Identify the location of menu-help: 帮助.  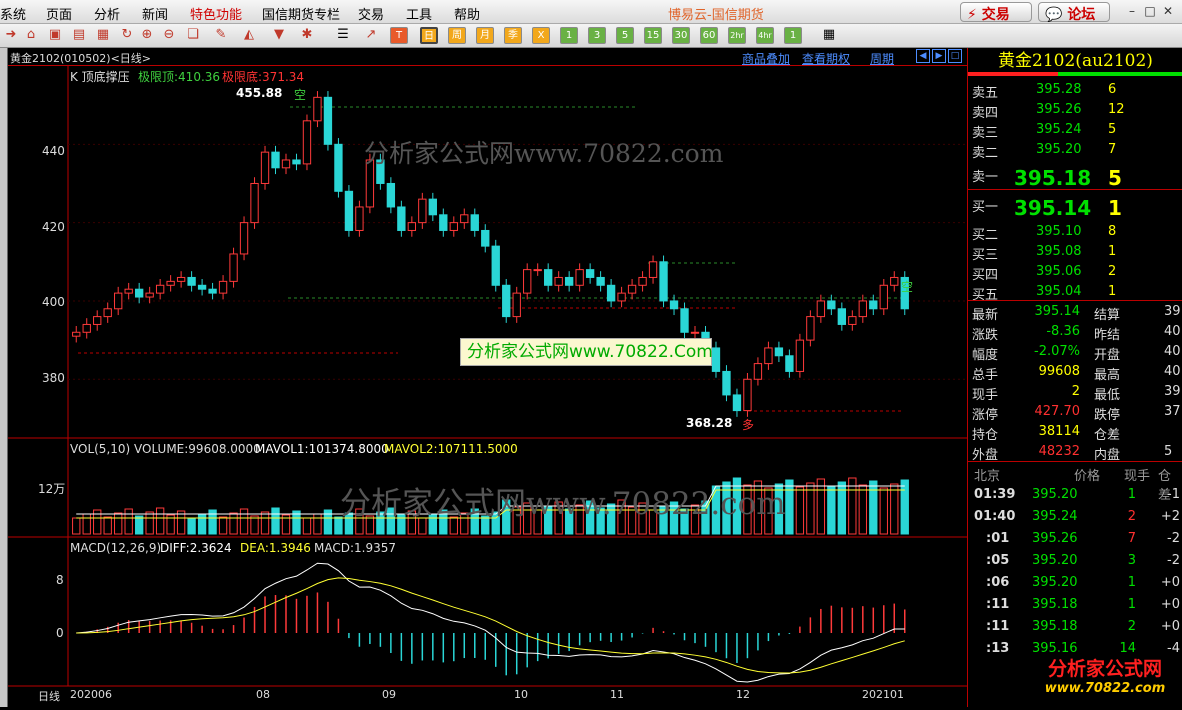
(467, 13).